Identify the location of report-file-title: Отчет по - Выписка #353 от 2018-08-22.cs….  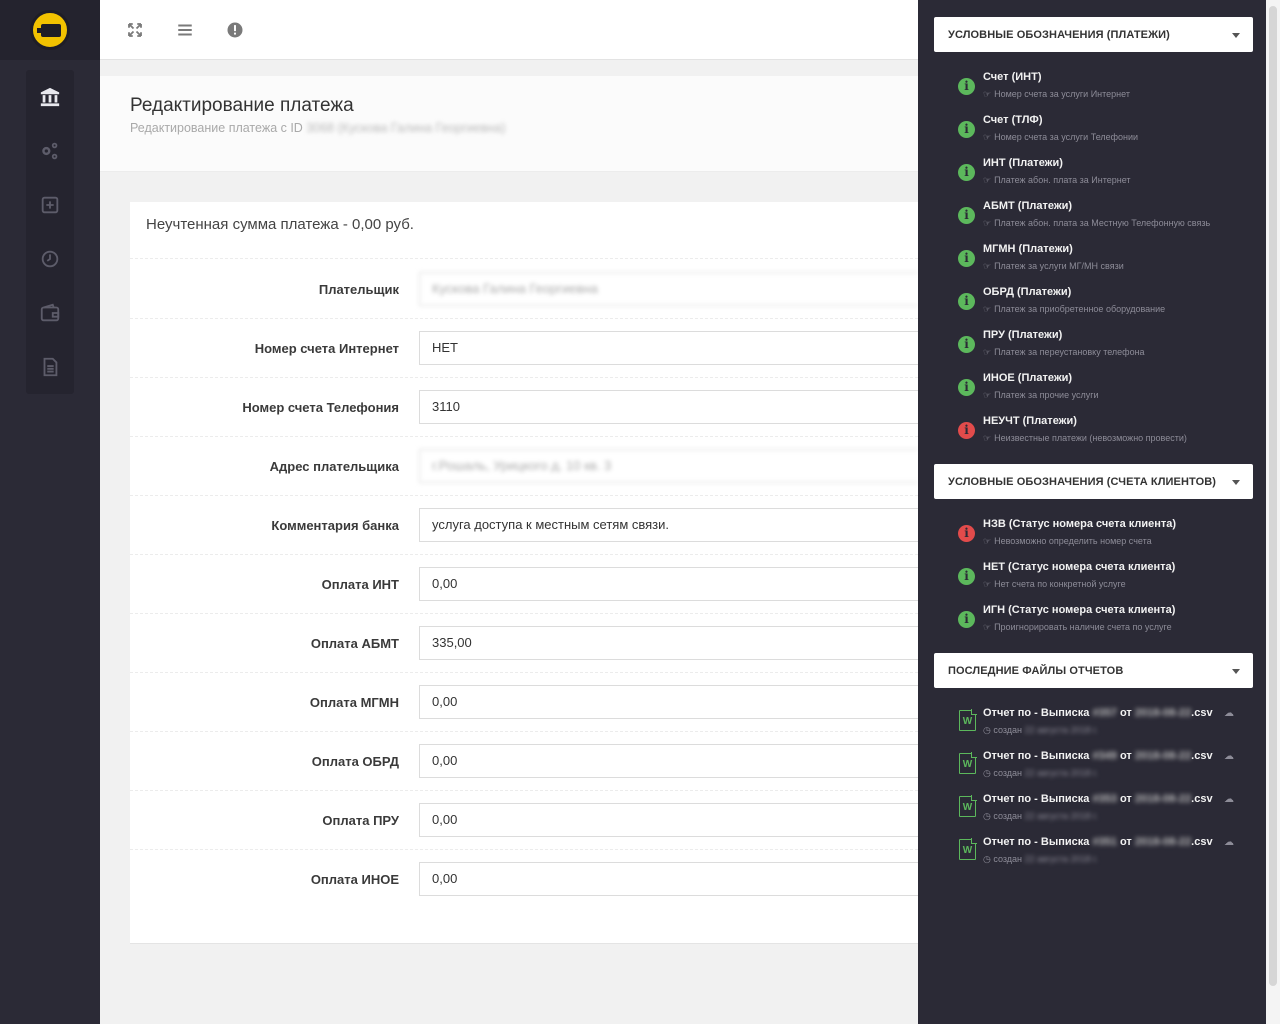
(1098, 799).